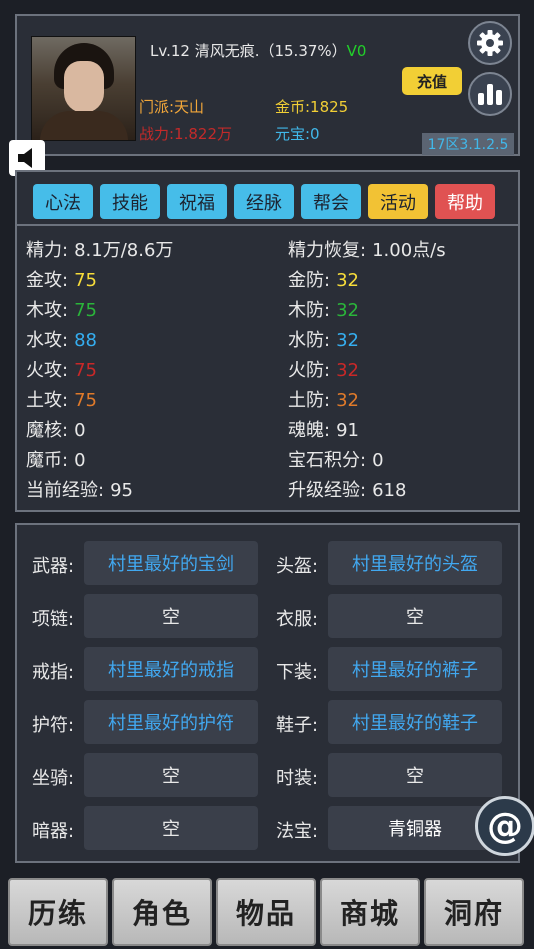 The image size is (534, 949). Describe the element at coordinates (323, 280) in the screenshot. I see `stat-row: 金防: 32` at that location.